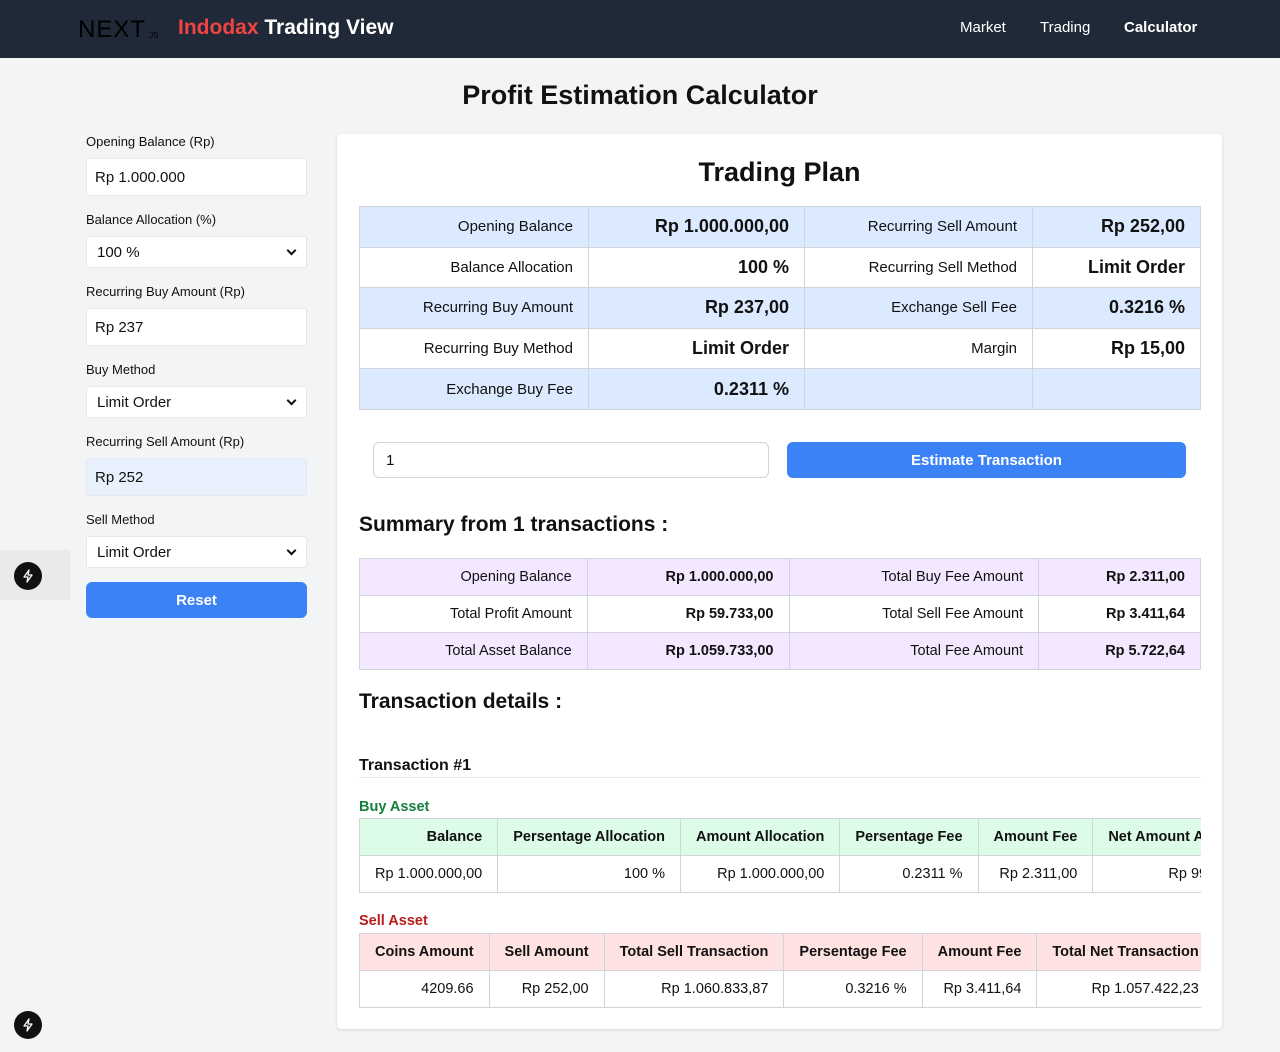 The width and height of the screenshot is (1280, 1052). What do you see at coordinates (473, 614) in the screenshot?
I see `summary-label: Total Profit Amount` at bounding box center [473, 614].